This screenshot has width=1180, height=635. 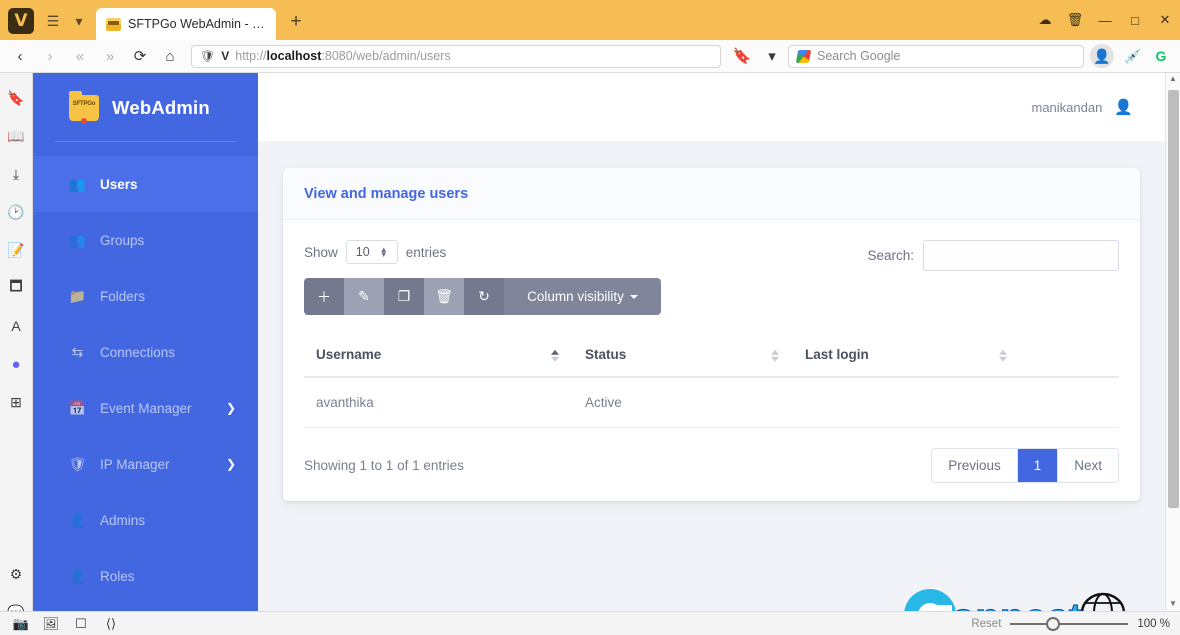 I want to click on windows-panel-icon: 🗖, so click(x=16, y=288).